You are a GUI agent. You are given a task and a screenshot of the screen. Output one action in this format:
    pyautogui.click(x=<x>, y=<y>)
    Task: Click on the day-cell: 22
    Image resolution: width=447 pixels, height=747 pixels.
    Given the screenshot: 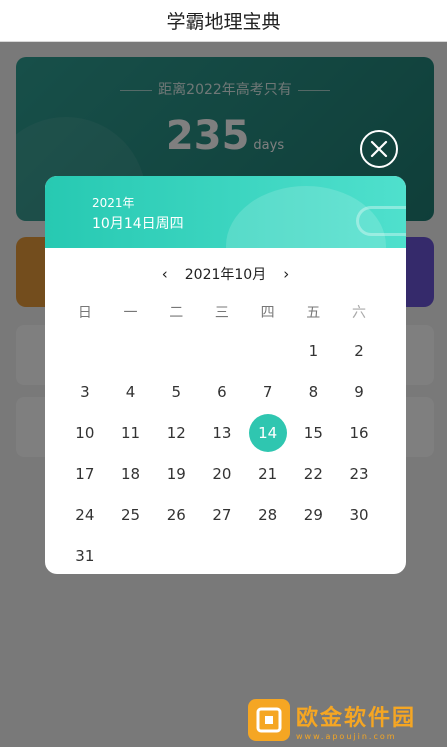 What is the action you would take?
    pyautogui.click(x=313, y=474)
    